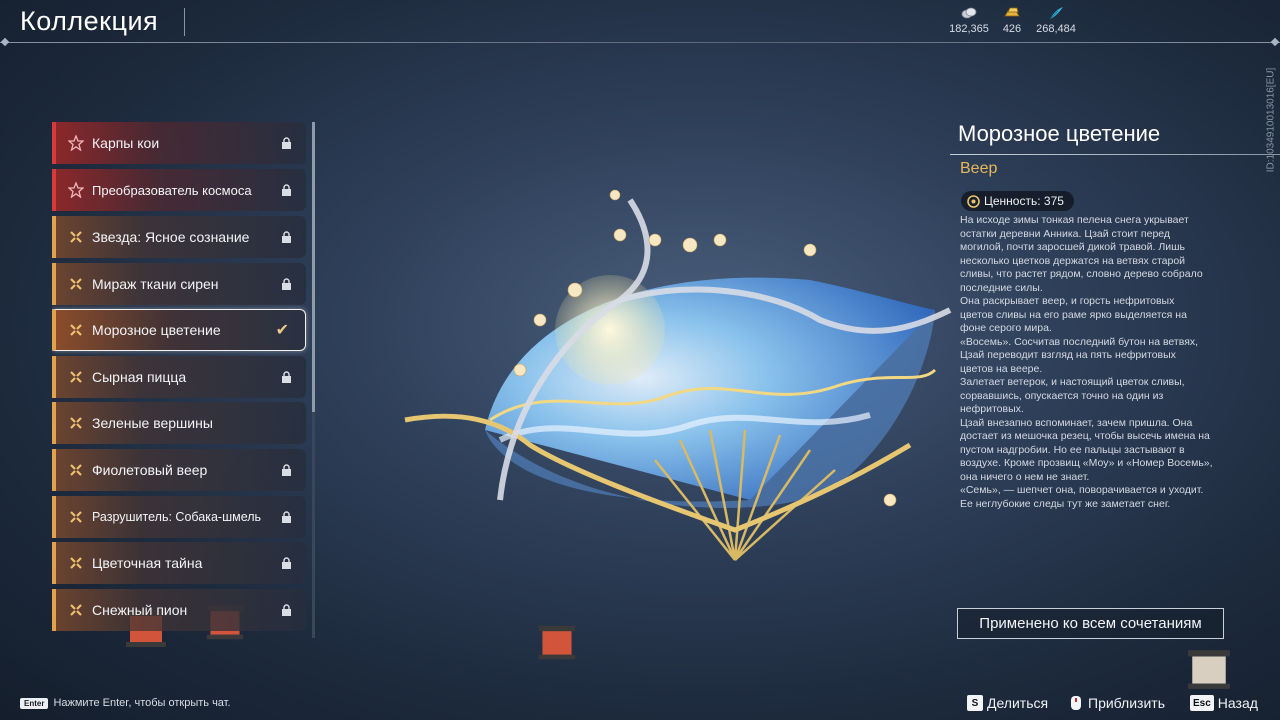 Image resolution: width=1280 pixels, height=720 pixels. I want to click on share-button: S Делиться, so click(1007, 703).